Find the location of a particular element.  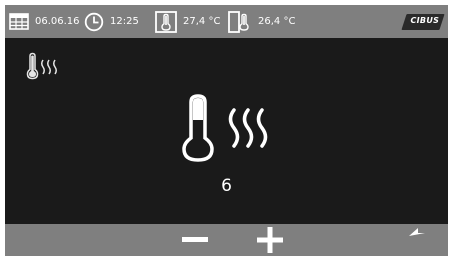

time-status: 12:25 is located at coordinates (111, 21).